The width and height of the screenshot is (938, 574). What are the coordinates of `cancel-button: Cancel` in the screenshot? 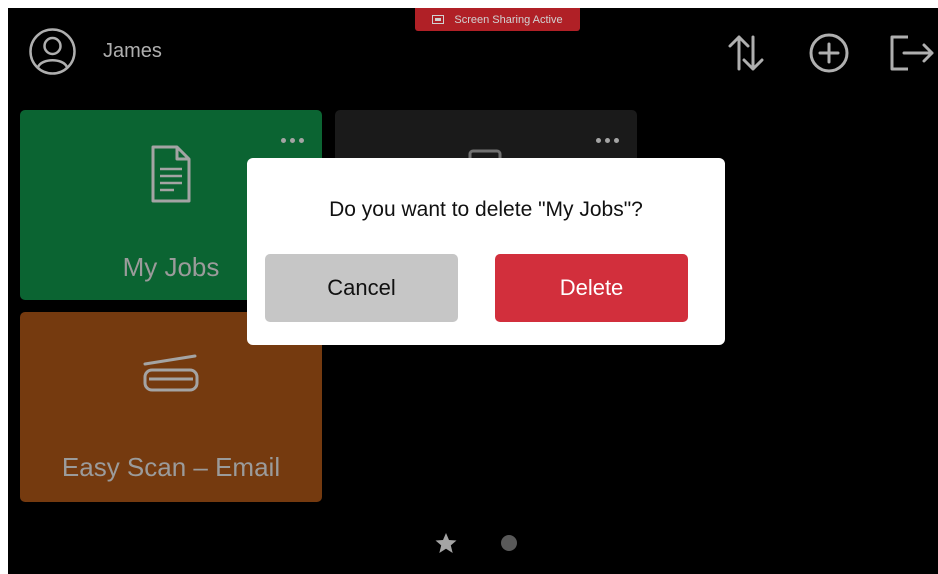 It's located at (361, 288).